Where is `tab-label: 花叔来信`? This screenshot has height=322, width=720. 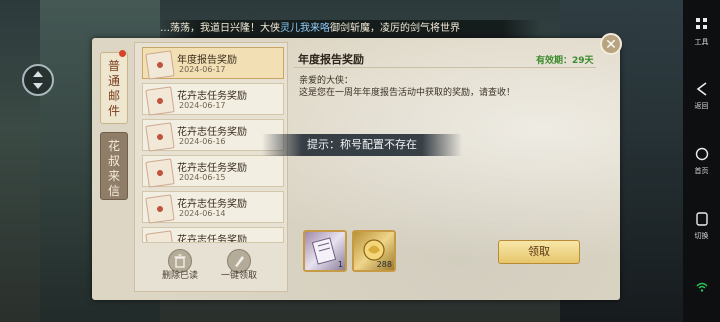
tab-label: 花叔来信 is located at coordinates (113, 168).